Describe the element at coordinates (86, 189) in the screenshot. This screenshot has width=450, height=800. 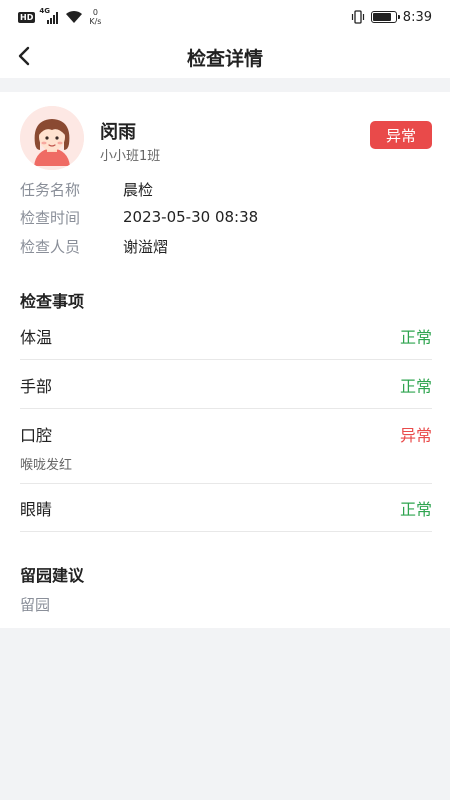
I see `info-row-task: 任务名称 晨检` at that location.